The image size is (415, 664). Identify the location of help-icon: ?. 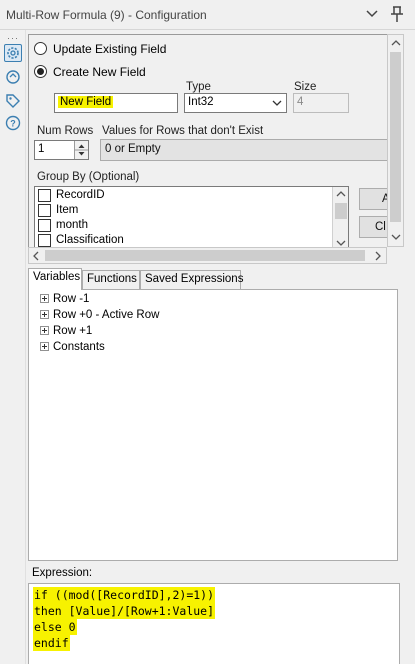
(13, 123).